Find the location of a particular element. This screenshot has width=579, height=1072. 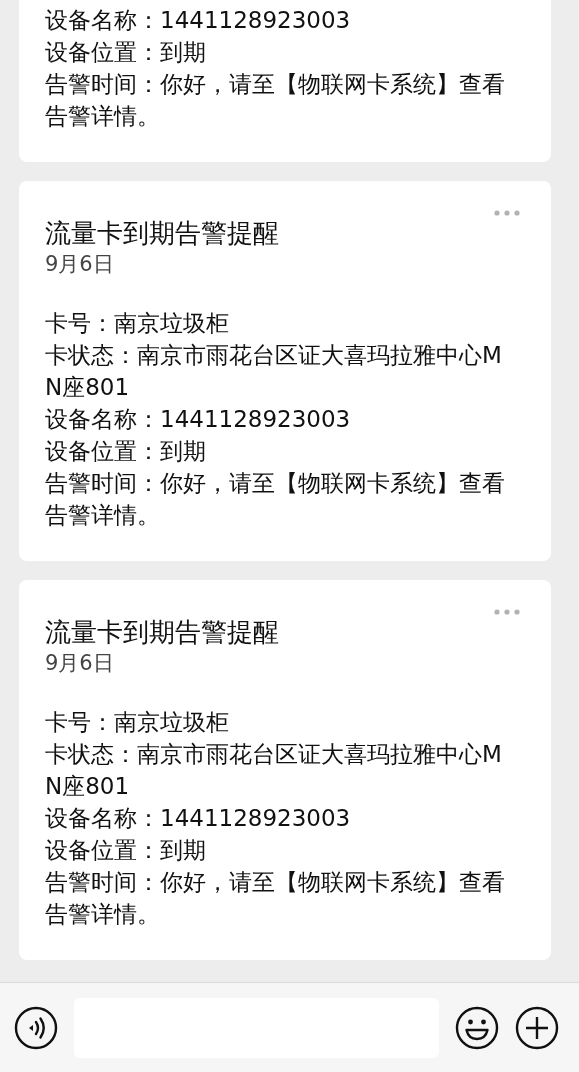

voice-icon is located at coordinates (36, 1027).